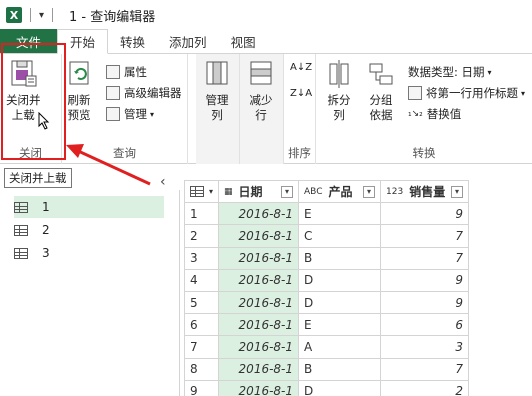  I want to click on manage-button: 管理 ▾, so click(130, 114).